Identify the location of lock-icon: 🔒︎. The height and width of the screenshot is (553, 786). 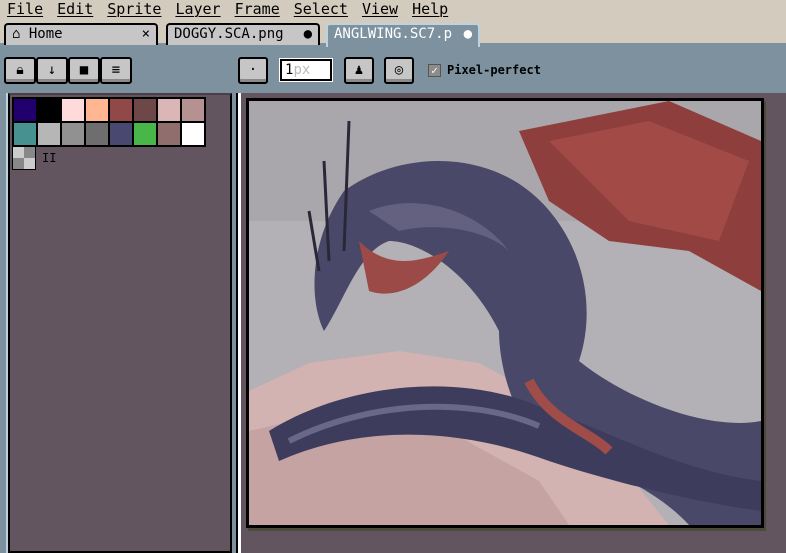
(20, 70).